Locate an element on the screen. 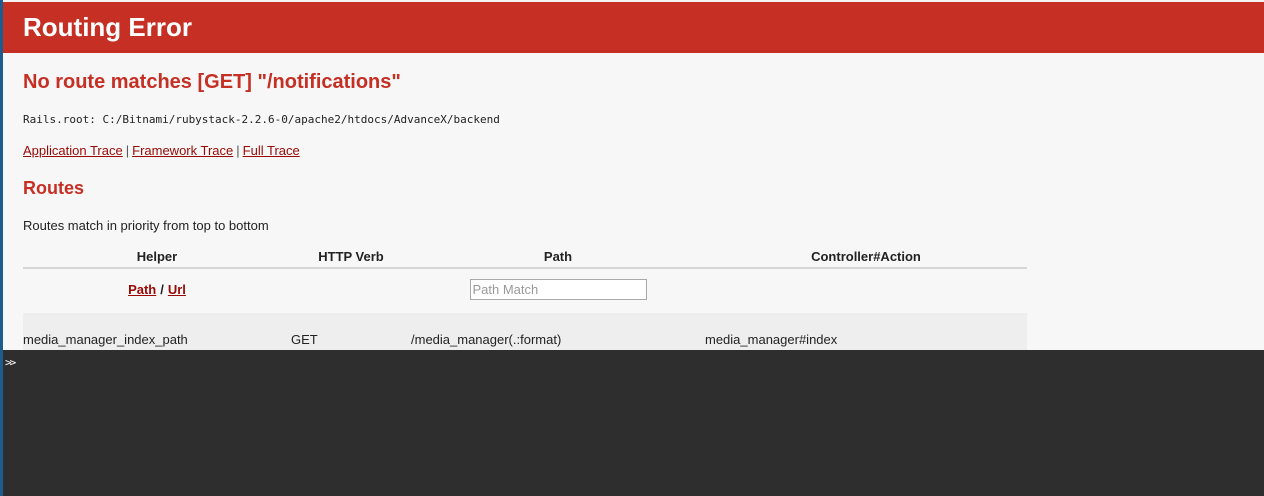 The height and width of the screenshot is (496, 1264). action-filter-cell is located at coordinates (866, 288).